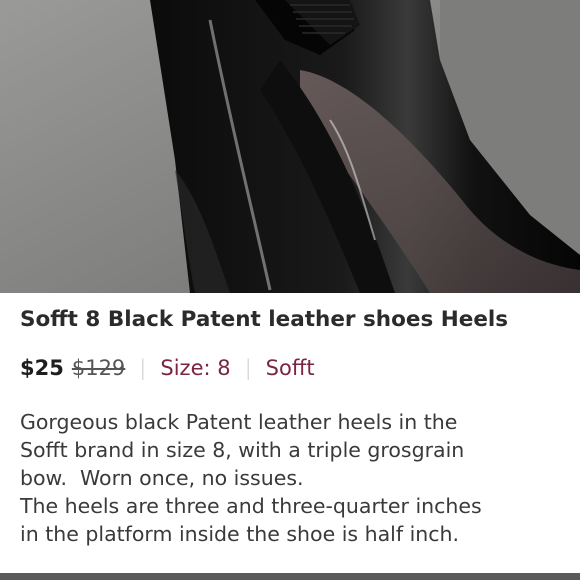 The image size is (580, 580). What do you see at coordinates (42, 368) in the screenshot?
I see `price: $25` at bounding box center [42, 368].